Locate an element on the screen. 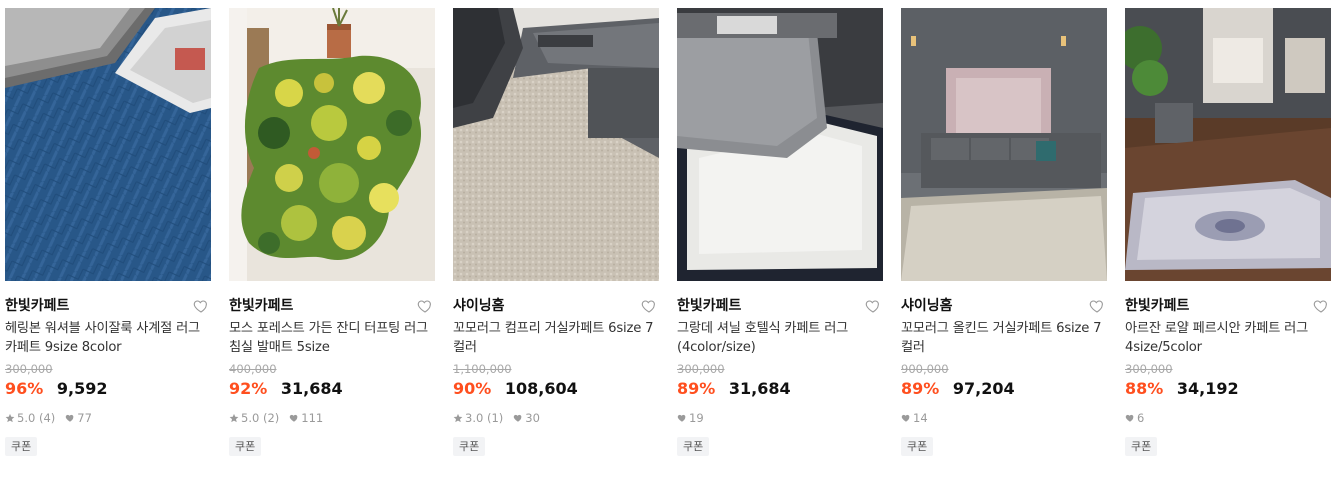  likes-count: 77 is located at coordinates (84, 418).